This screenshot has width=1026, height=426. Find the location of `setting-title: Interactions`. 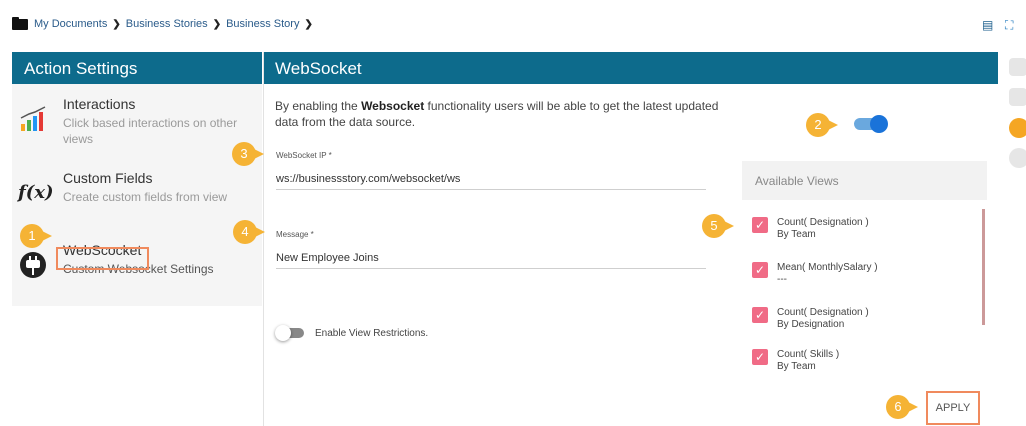

setting-title: Interactions is located at coordinates (99, 104).